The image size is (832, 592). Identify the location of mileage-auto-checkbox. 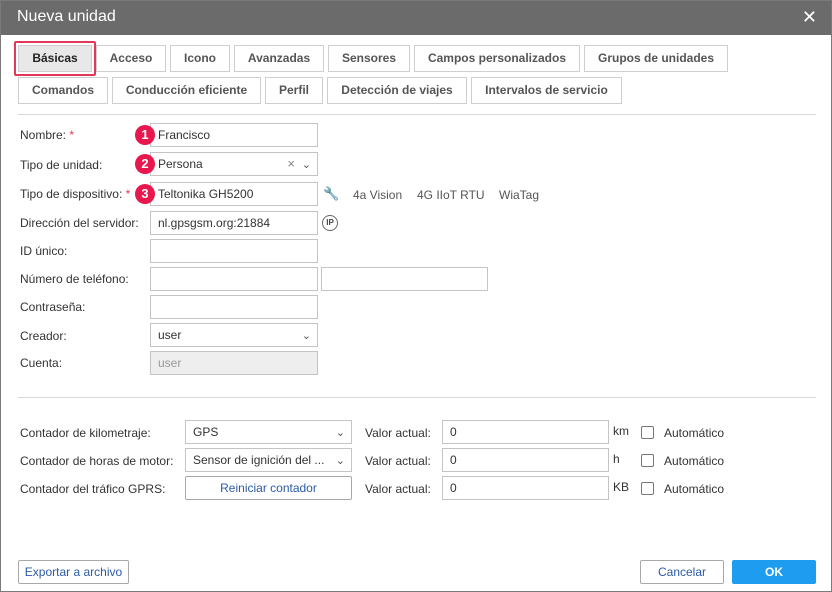
(647, 432).